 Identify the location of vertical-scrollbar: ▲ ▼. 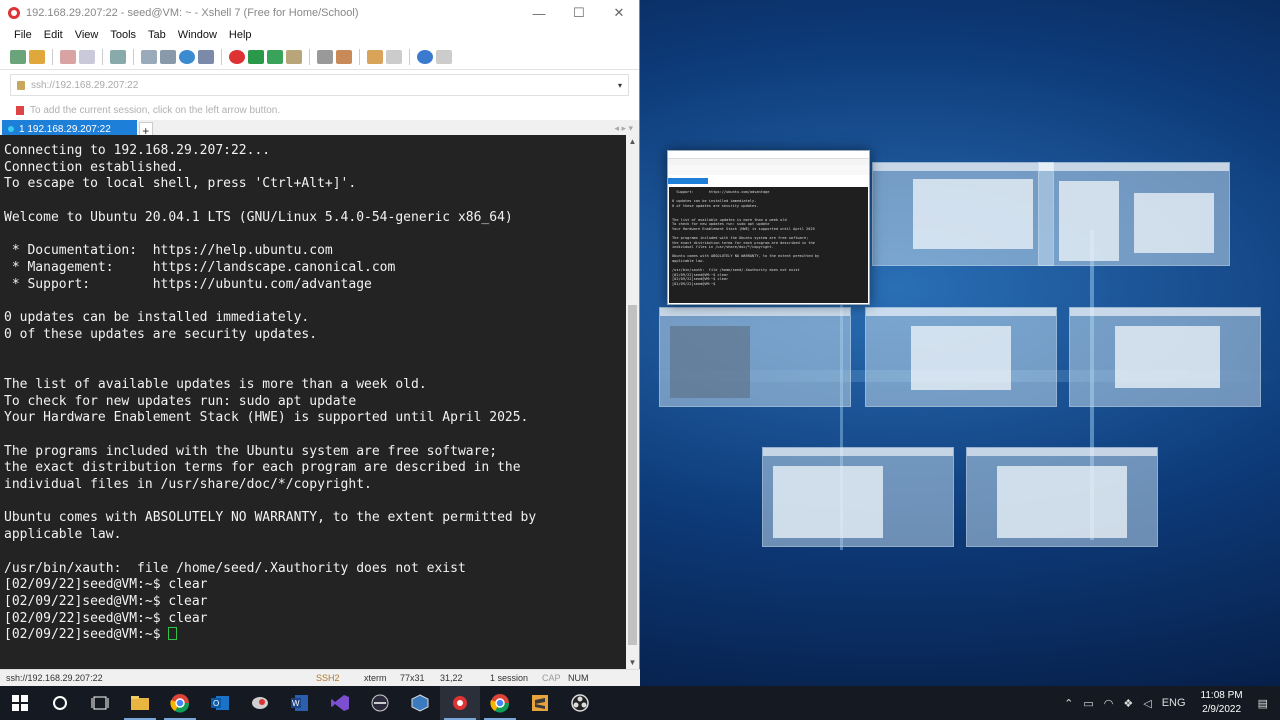
(632, 402).